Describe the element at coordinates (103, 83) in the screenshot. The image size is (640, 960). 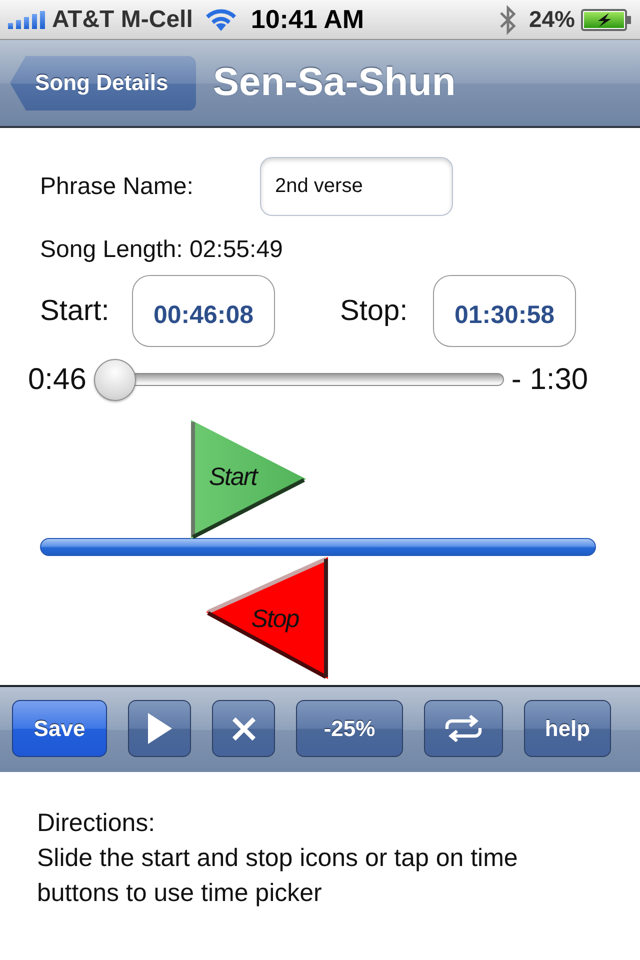
I see `back-button: Song Details` at that location.